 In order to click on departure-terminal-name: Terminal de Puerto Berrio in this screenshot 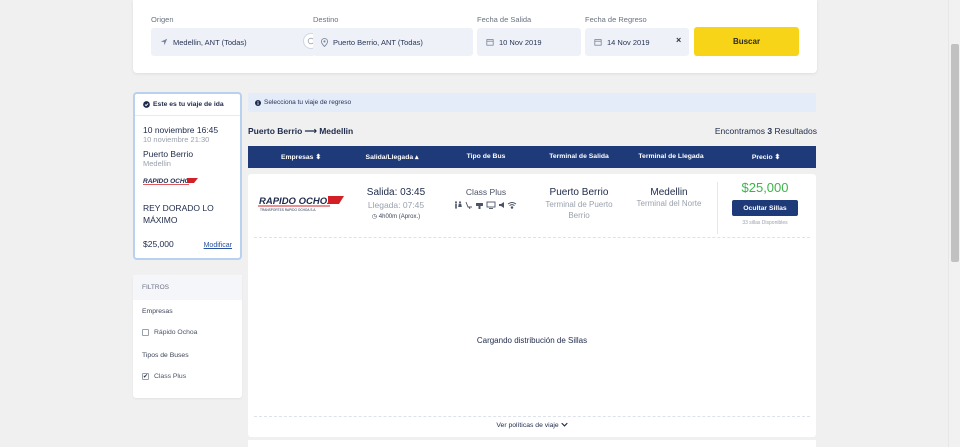, I will do `click(579, 210)`.